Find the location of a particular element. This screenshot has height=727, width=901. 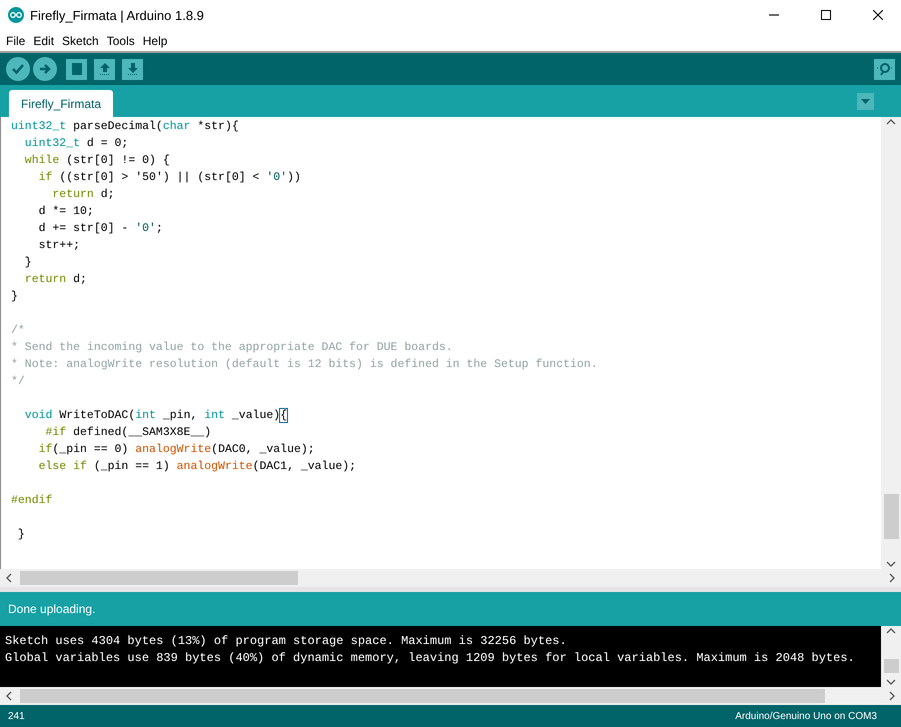

status-message: Done uploading. is located at coordinates (52, 609).